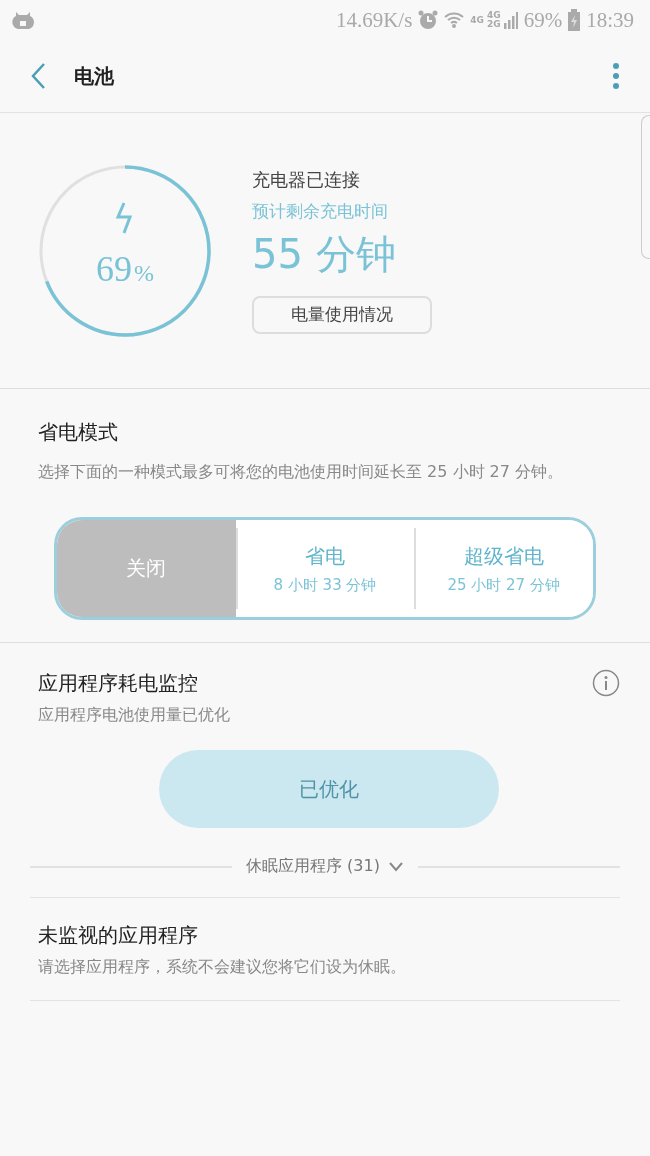  Describe the element at coordinates (325, 568) in the screenshot. I see `power-mode-option: 省电 8 小时 33 分钟` at that location.